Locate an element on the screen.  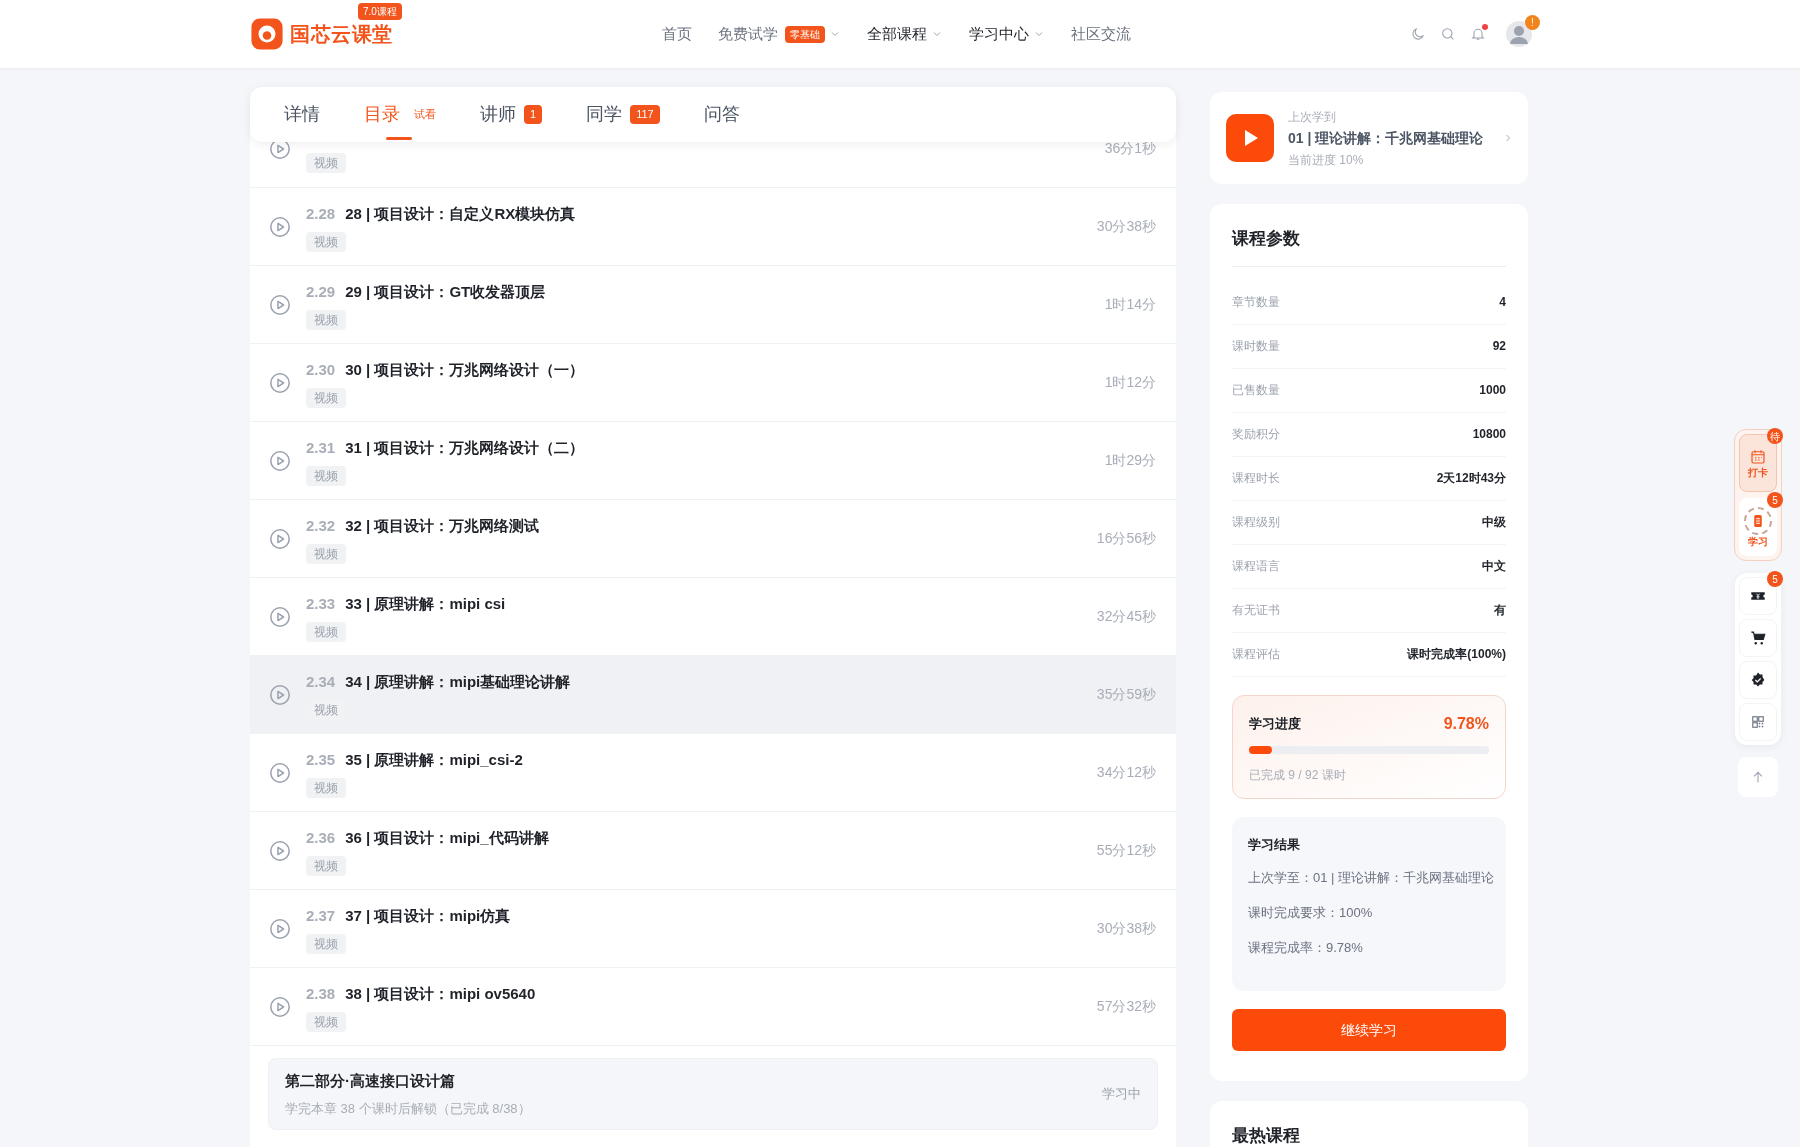
lesson-number: 2.36 is located at coordinates (321, 838).